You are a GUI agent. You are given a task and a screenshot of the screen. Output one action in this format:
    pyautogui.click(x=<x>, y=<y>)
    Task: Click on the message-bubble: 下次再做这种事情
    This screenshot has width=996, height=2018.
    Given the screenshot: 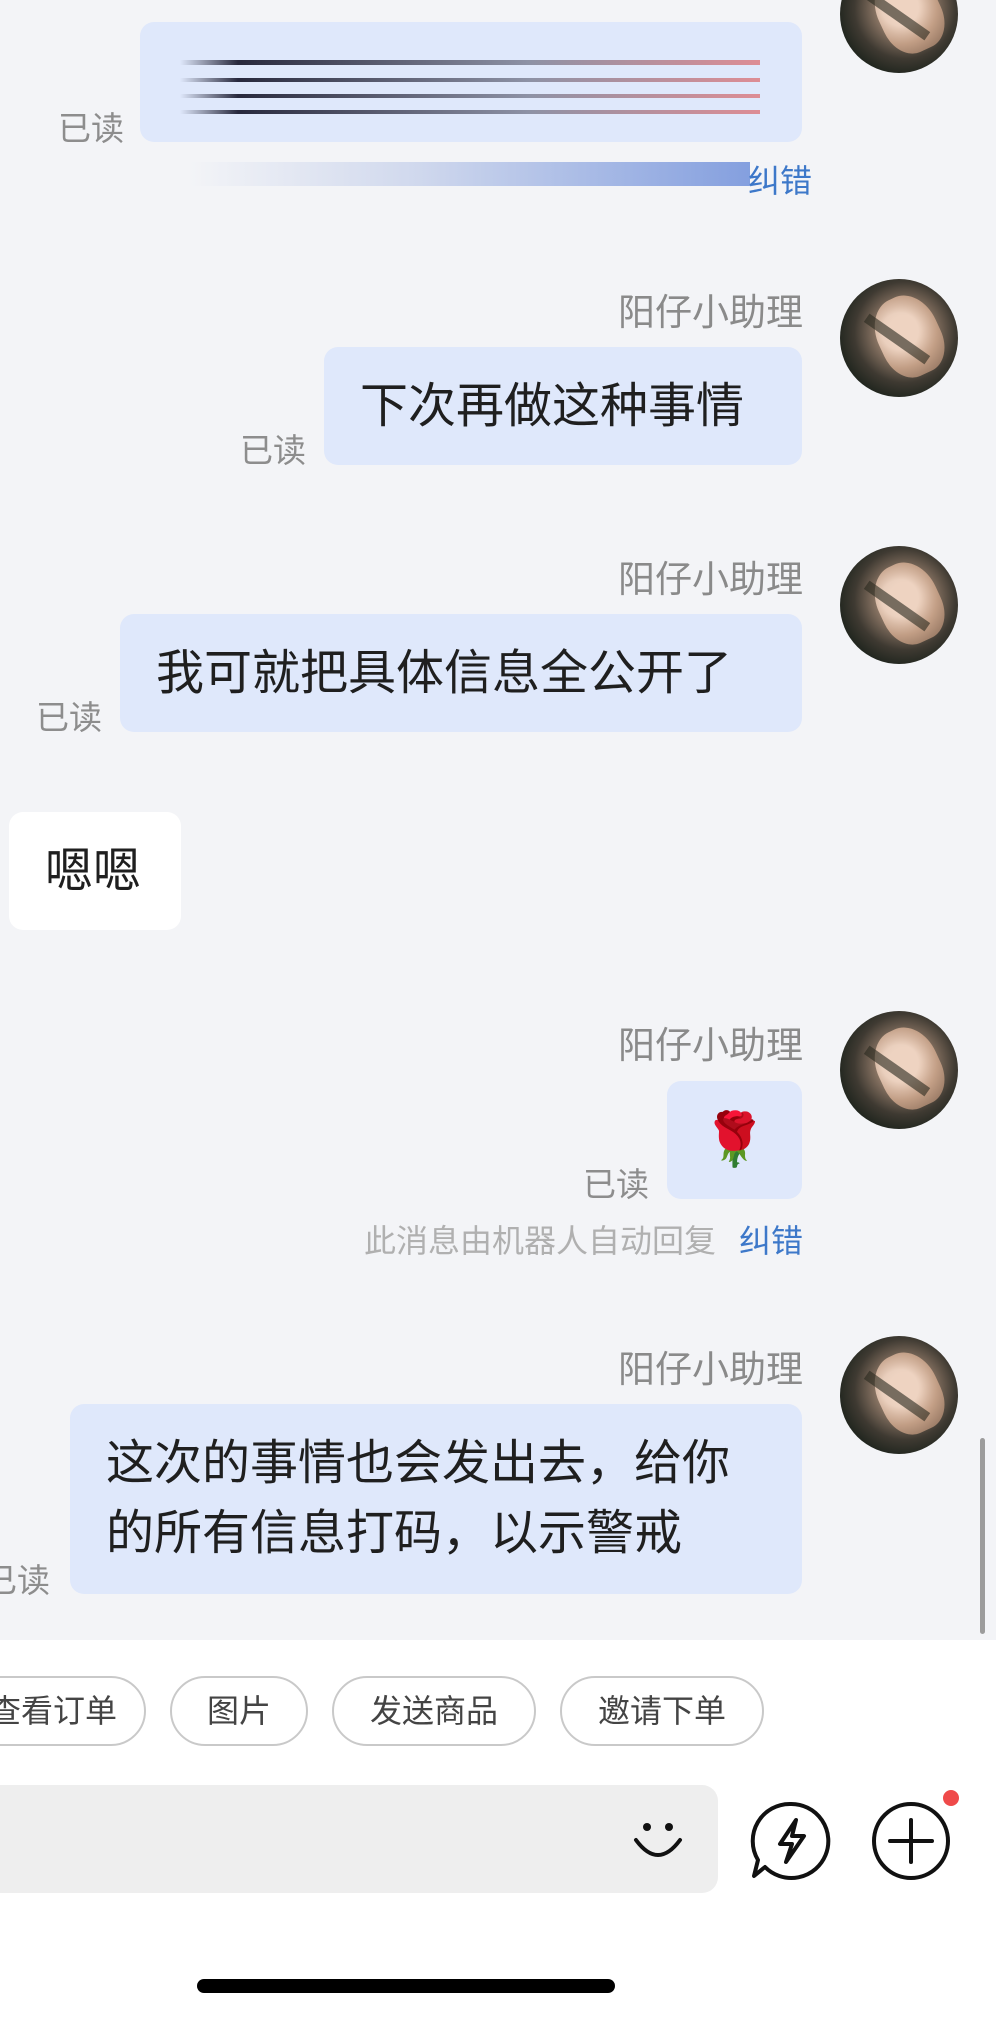 What is the action you would take?
    pyautogui.click(x=563, y=406)
    